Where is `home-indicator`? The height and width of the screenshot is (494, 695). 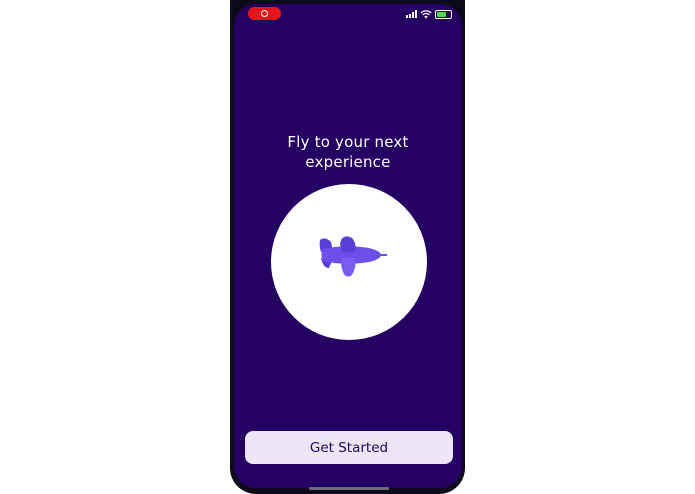
home-indicator is located at coordinates (349, 488).